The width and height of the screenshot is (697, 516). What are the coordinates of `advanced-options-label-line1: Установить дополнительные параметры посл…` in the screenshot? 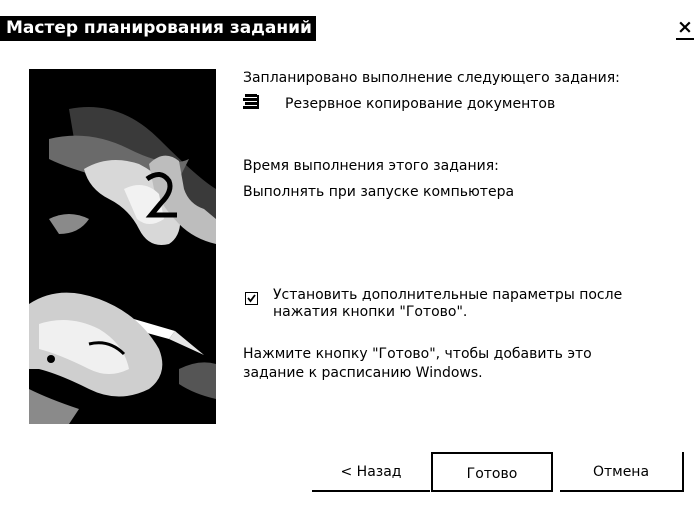 It's located at (448, 295).